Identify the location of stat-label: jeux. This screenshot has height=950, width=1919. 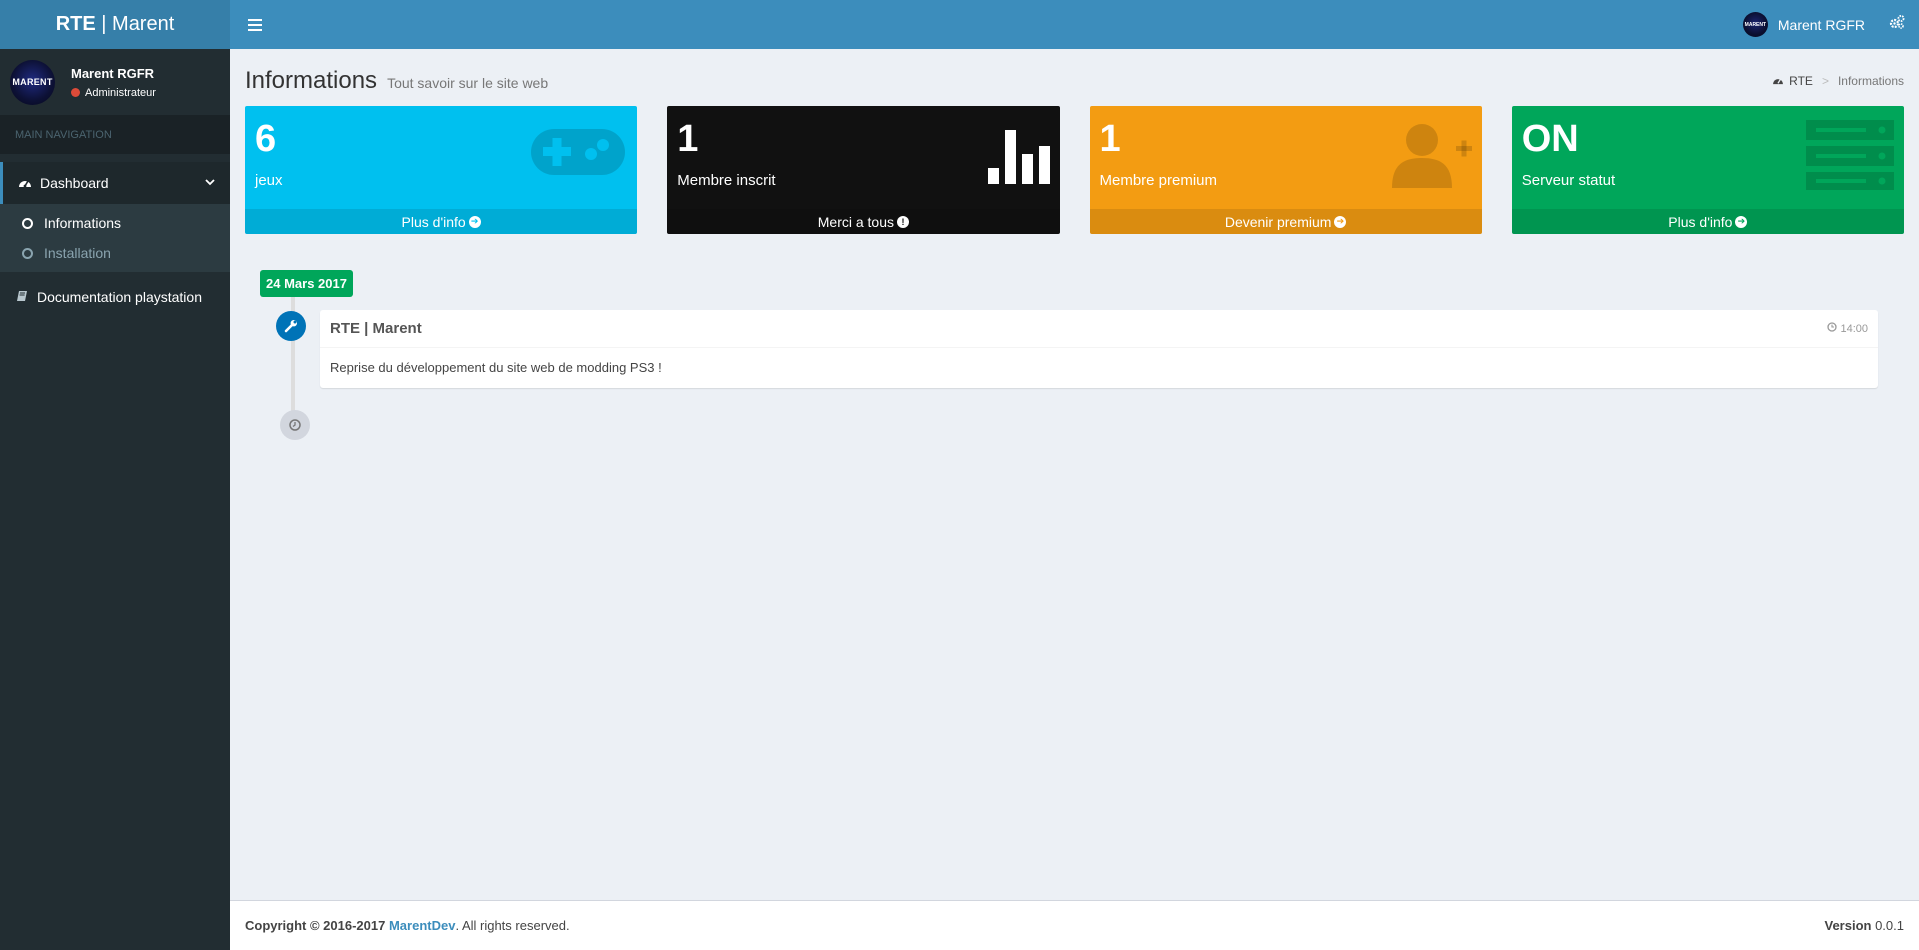
(269, 180).